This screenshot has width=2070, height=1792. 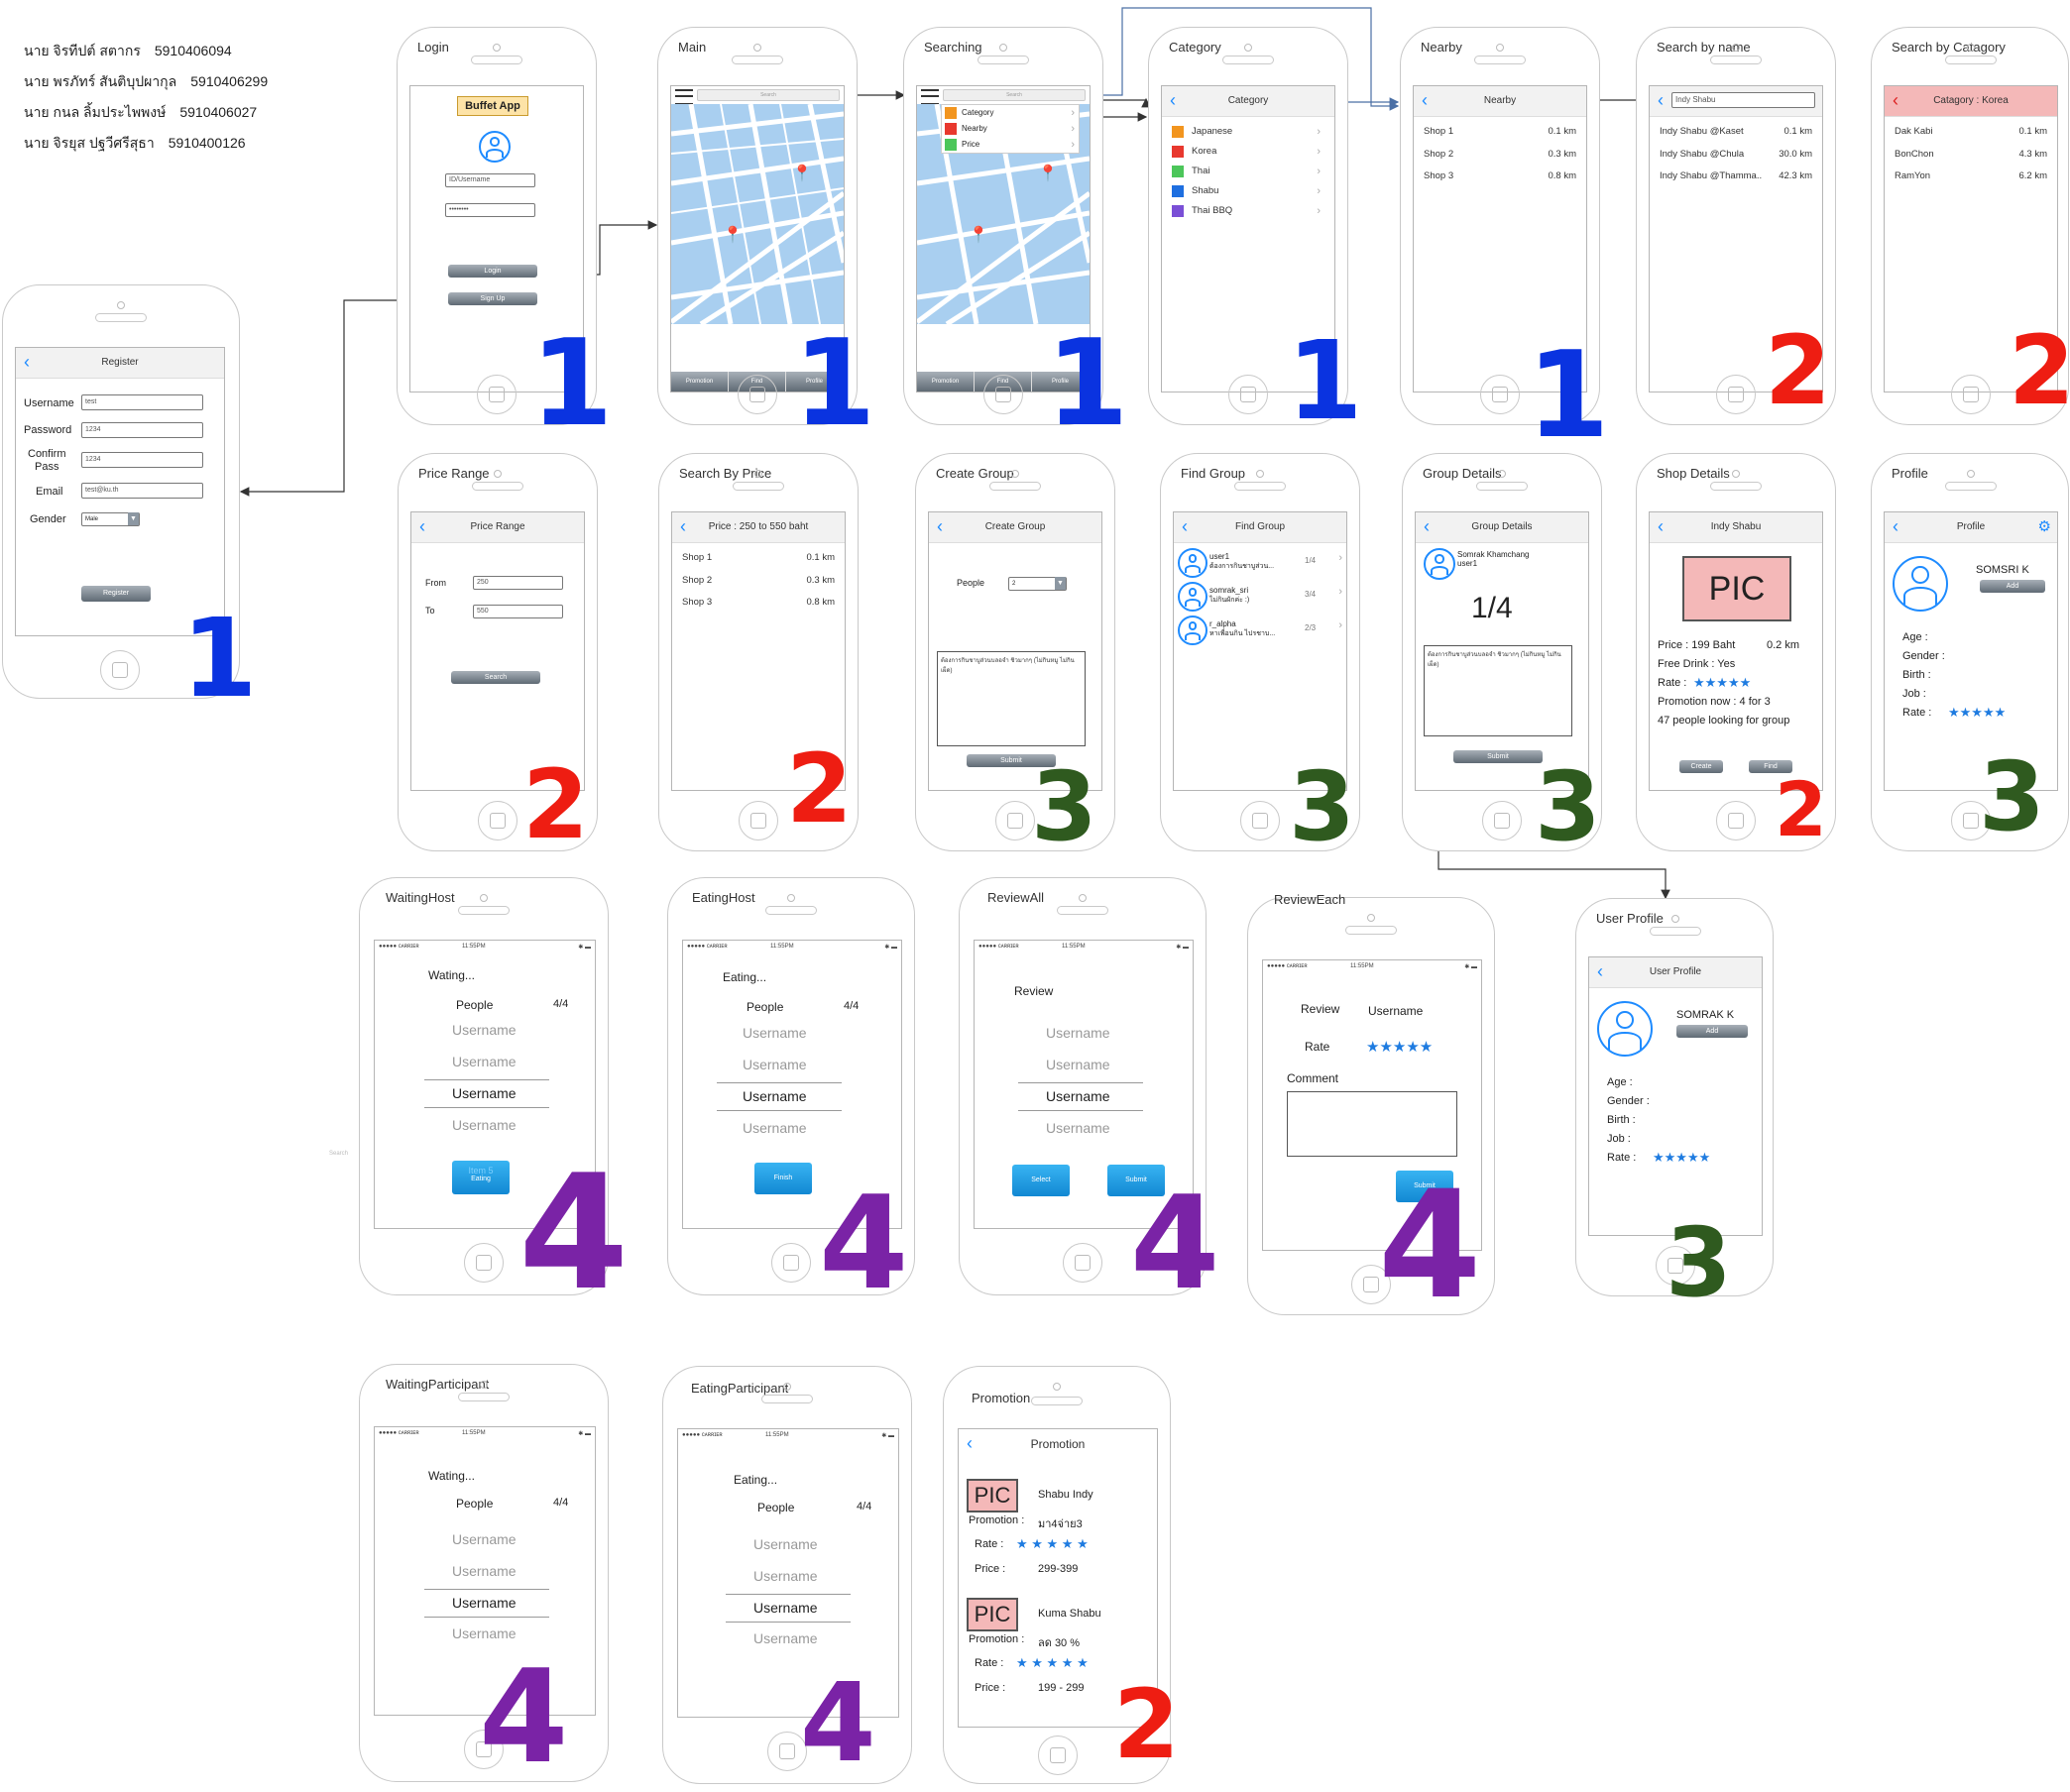 I want to click on people-select: 2, so click(x=1037, y=584).